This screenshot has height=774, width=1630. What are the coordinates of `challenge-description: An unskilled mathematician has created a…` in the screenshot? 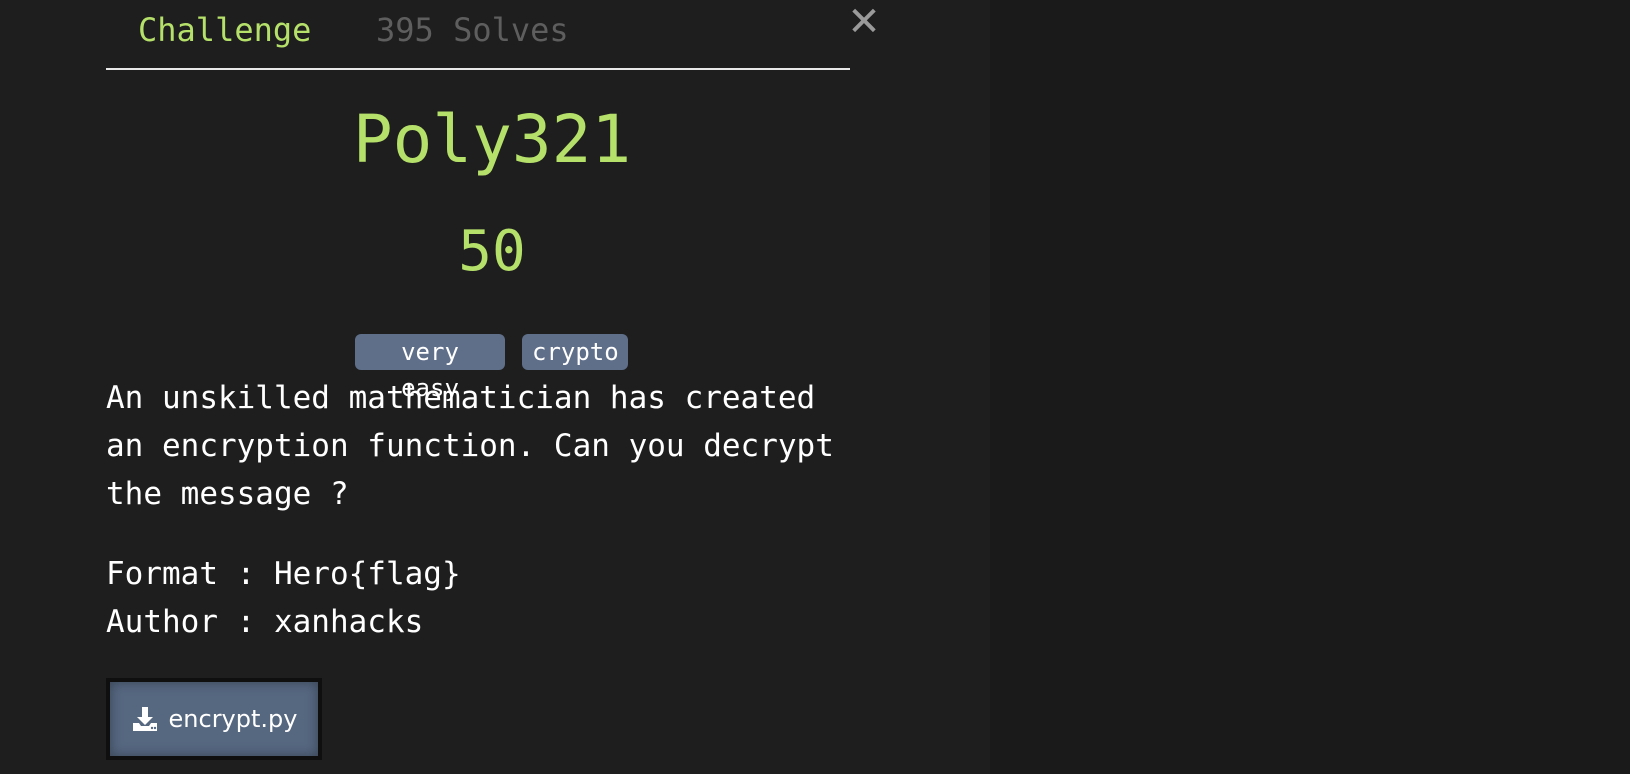 It's located at (496, 446).